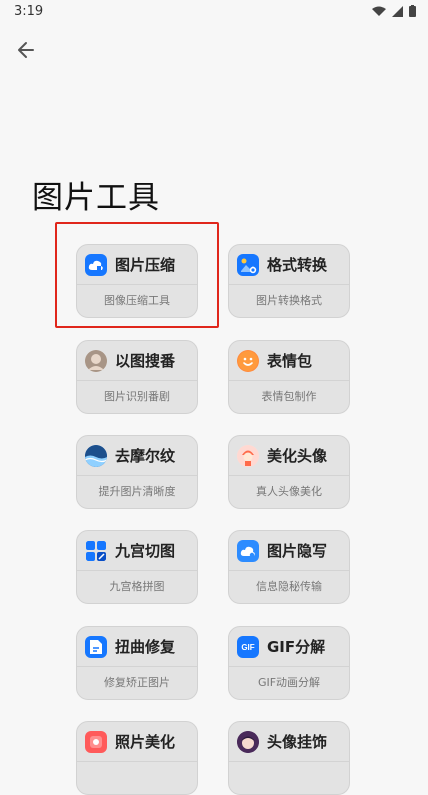 Image resolution: width=428 pixels, height=795 pixels. I want to click on tool-card-image-search-anime: 以图搜番 图片识别番剧, so click(137, 377).